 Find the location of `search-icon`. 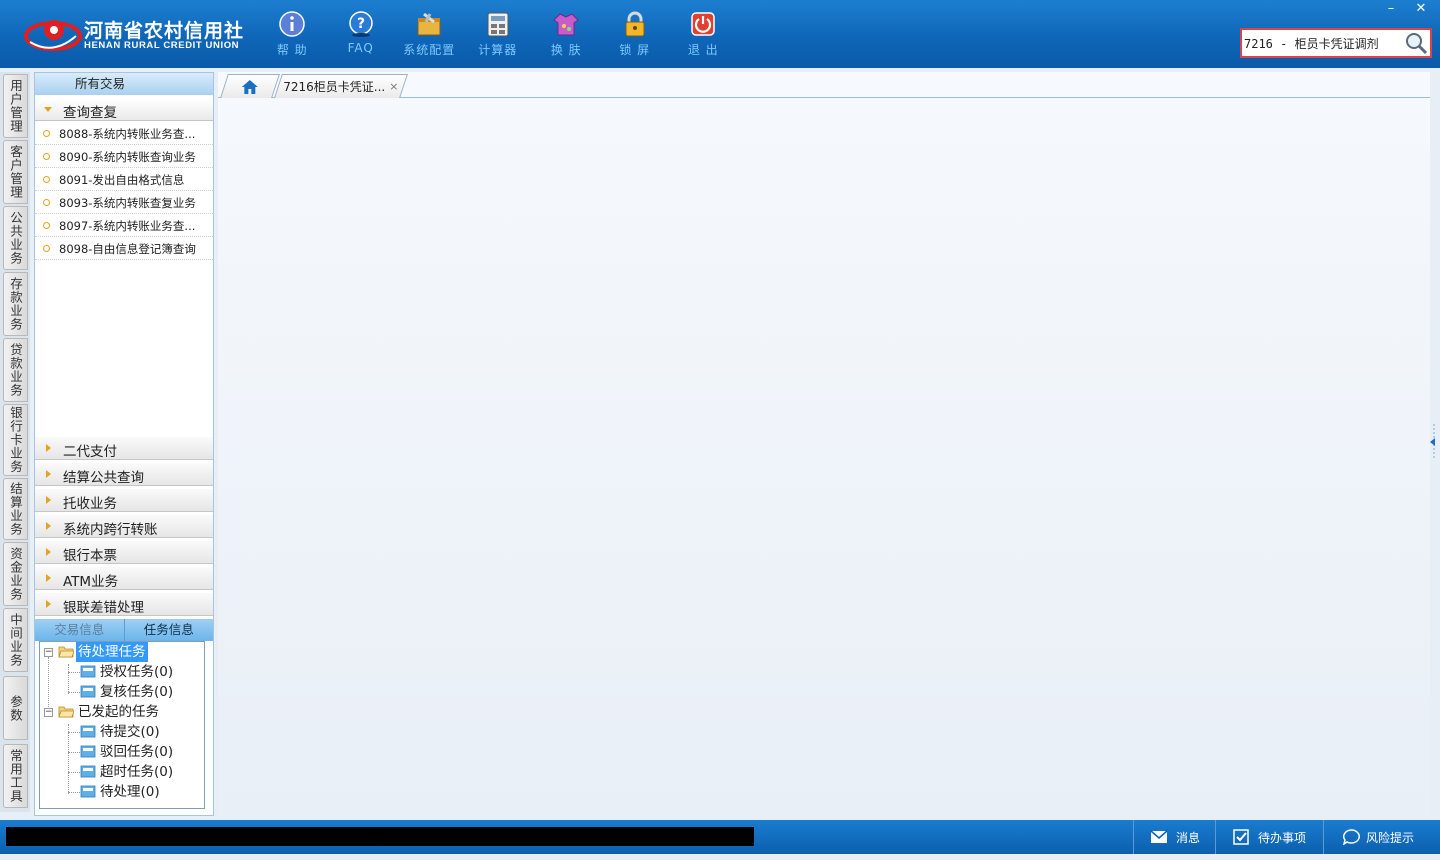

search-icon is located at coordinates (1416, 43).